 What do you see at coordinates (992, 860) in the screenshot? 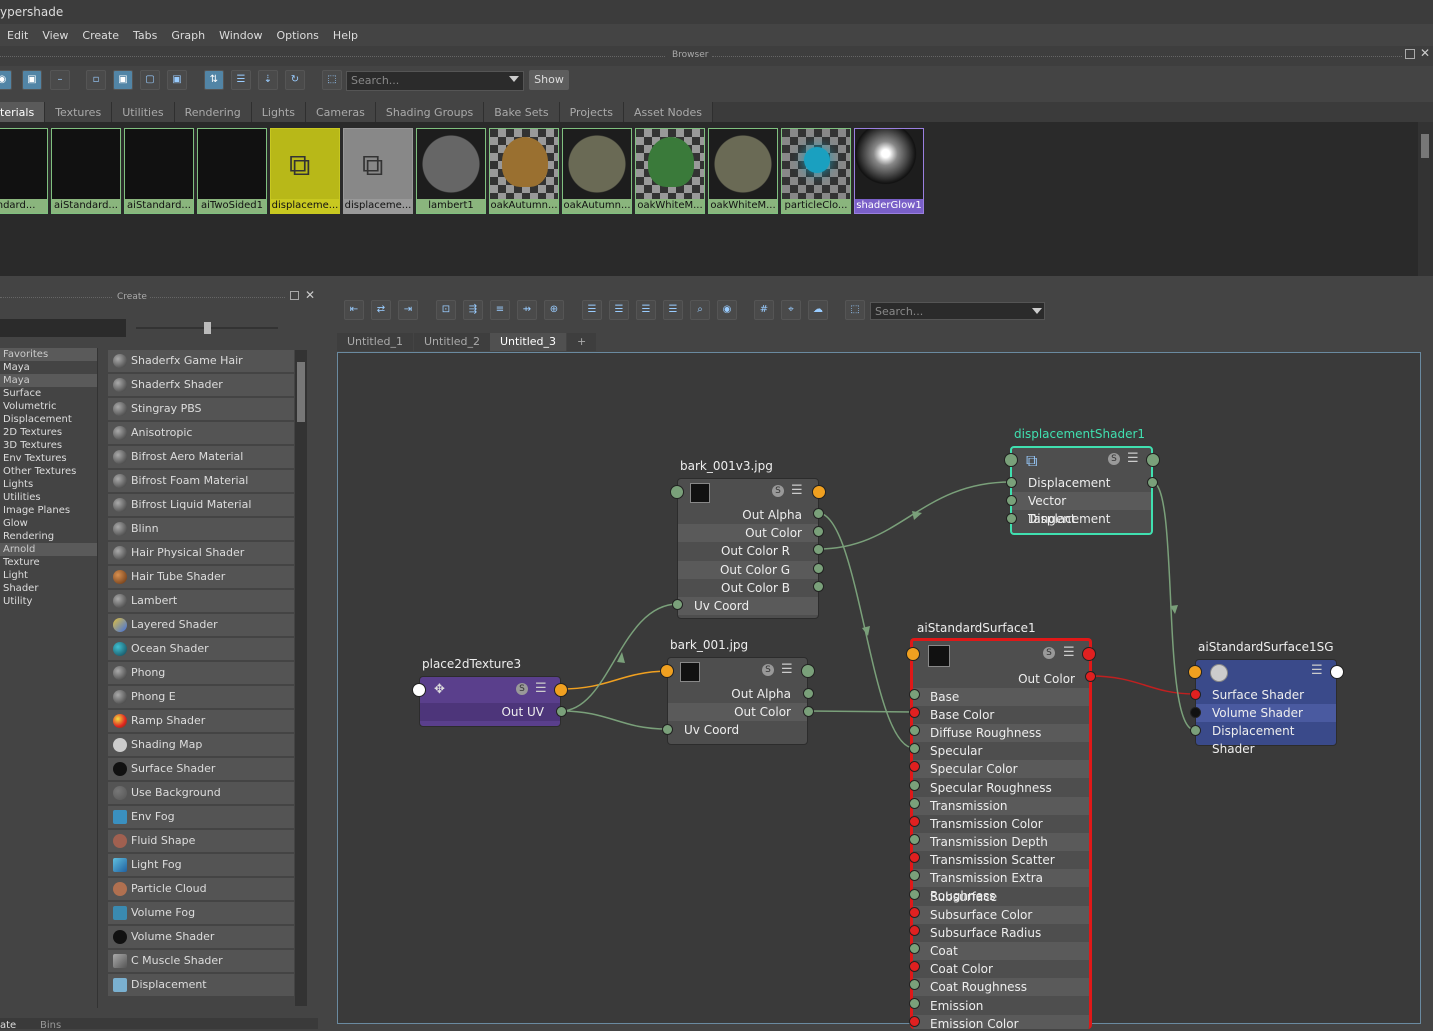
I see `port-row: Transmission Scatter` at bounding box center [992, 860].